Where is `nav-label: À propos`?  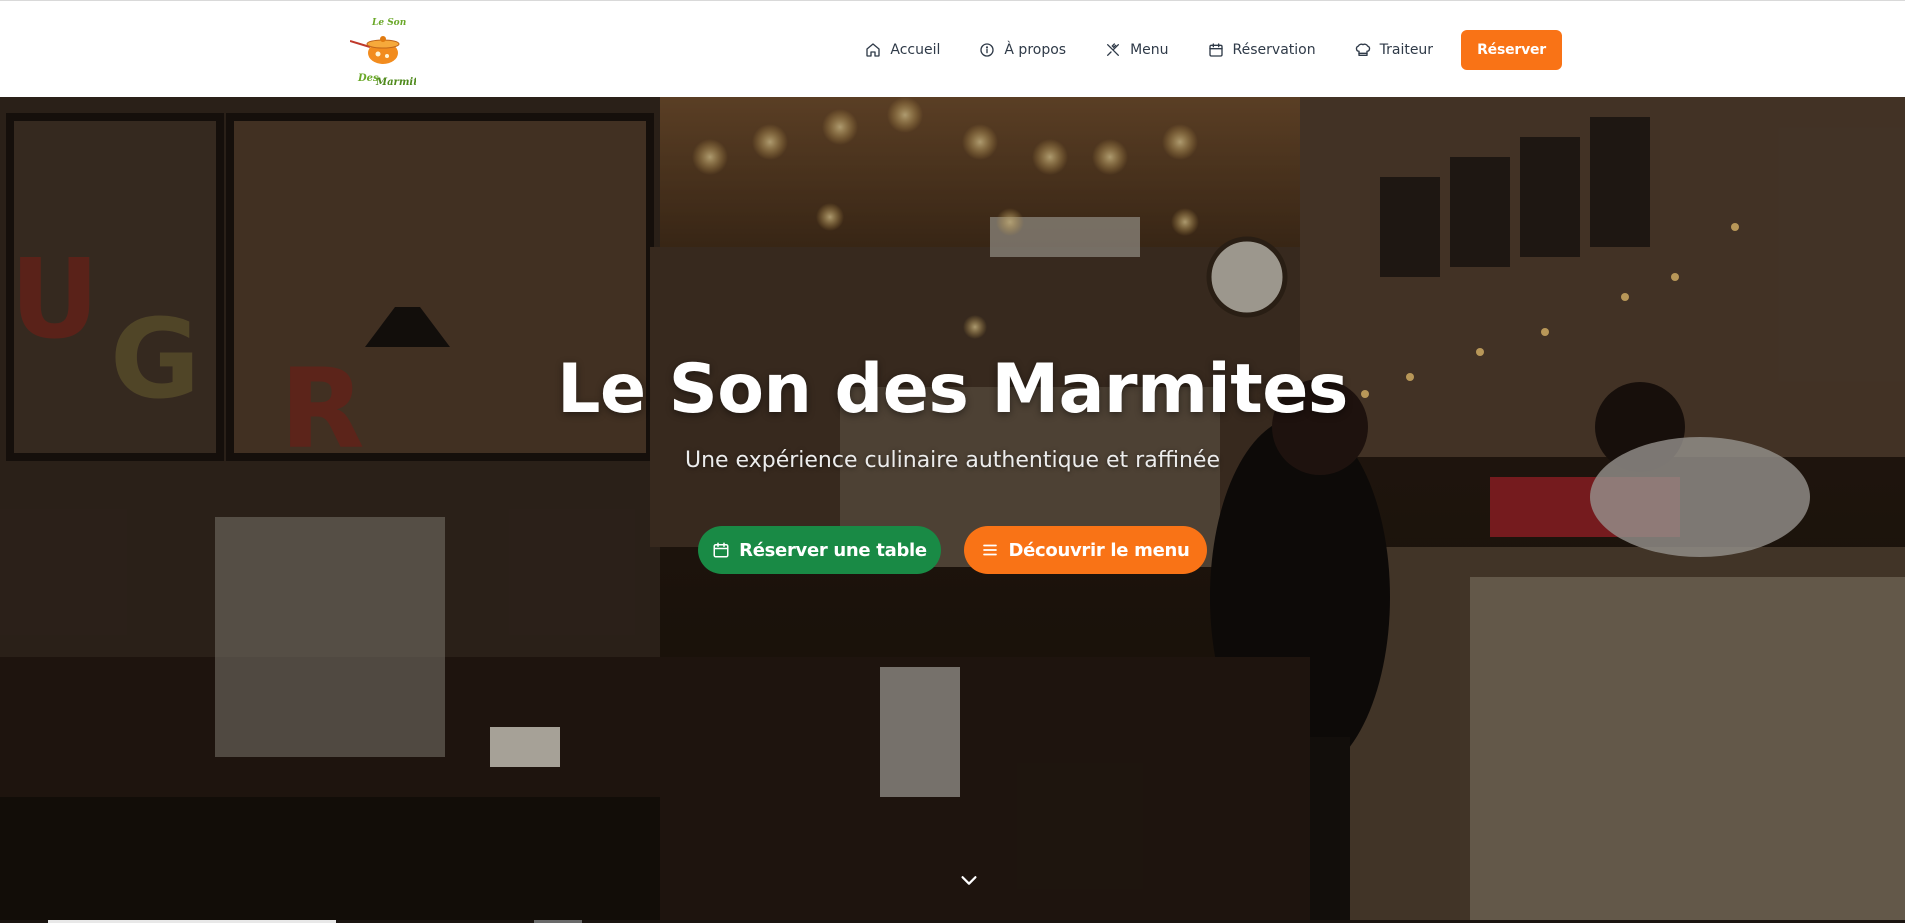
nav-label: À propos is located at coordinates (1035, 50).